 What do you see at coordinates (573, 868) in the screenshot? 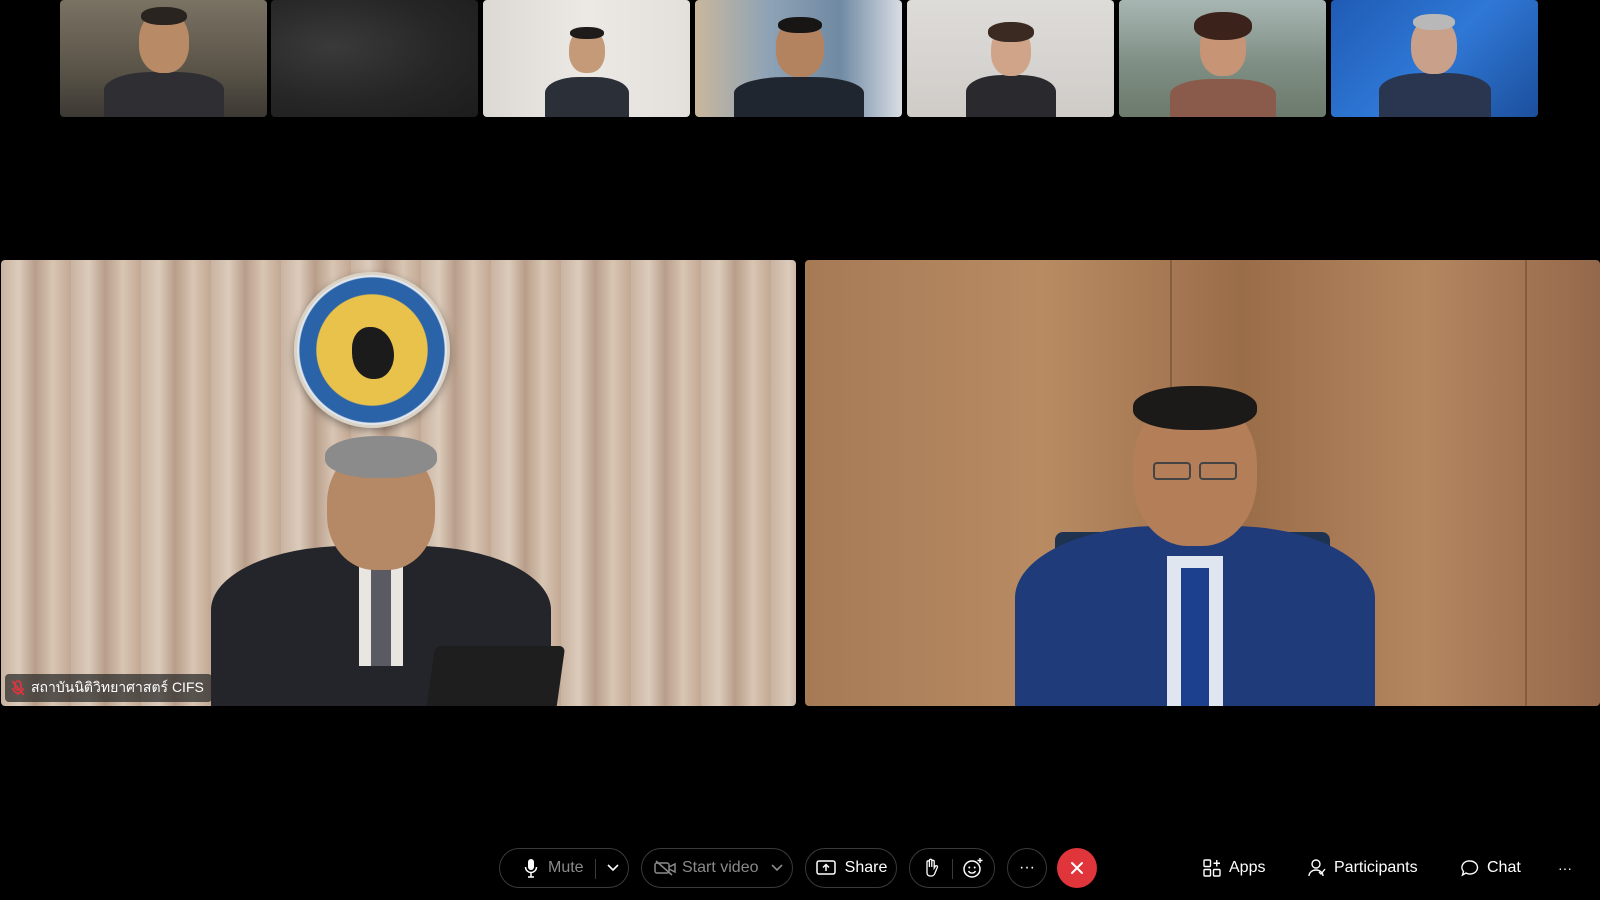
I see `mute-button: Mute` at bounding box center [573, 868].